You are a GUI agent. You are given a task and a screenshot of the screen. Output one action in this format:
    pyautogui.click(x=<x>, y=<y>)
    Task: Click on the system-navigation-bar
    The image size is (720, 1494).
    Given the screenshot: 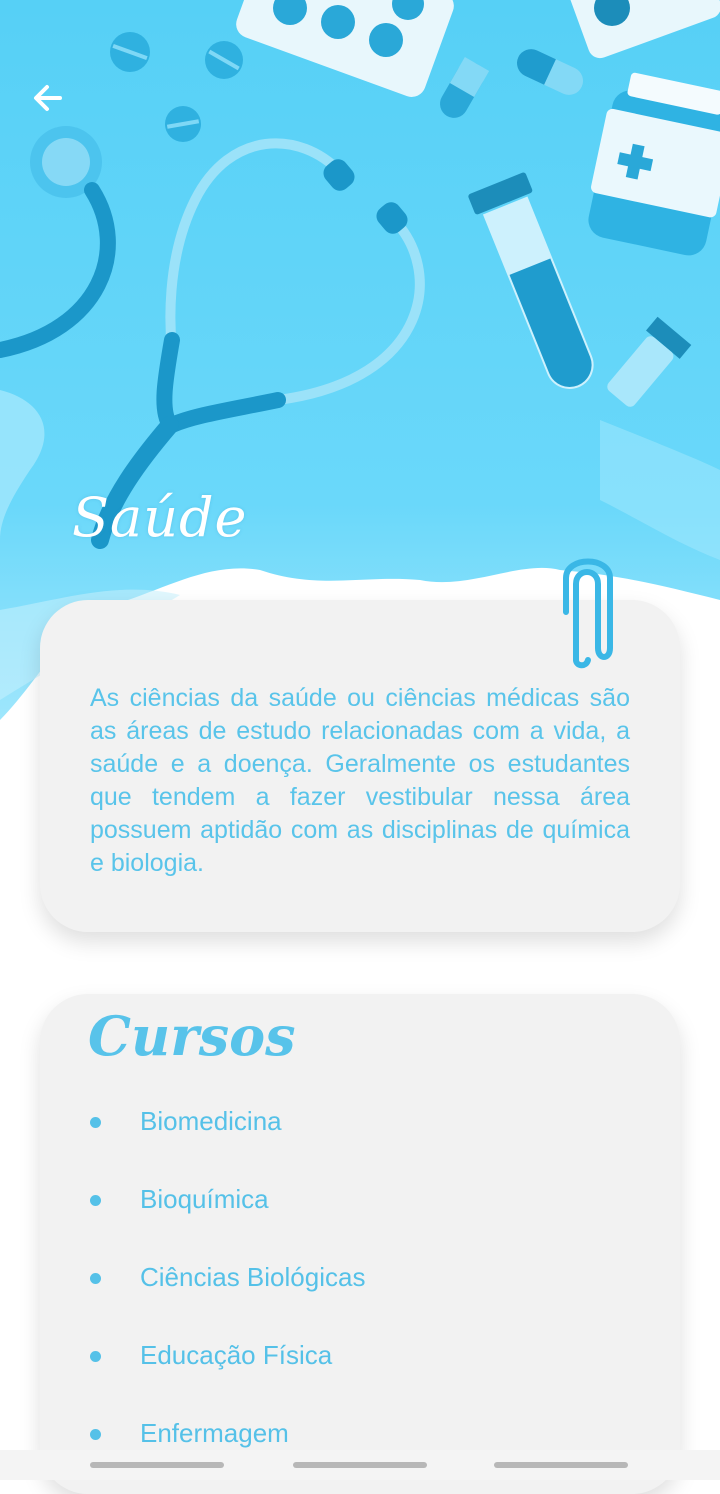 What is the action you would take?
    pyautogui.click(x=360, y=1465)
    